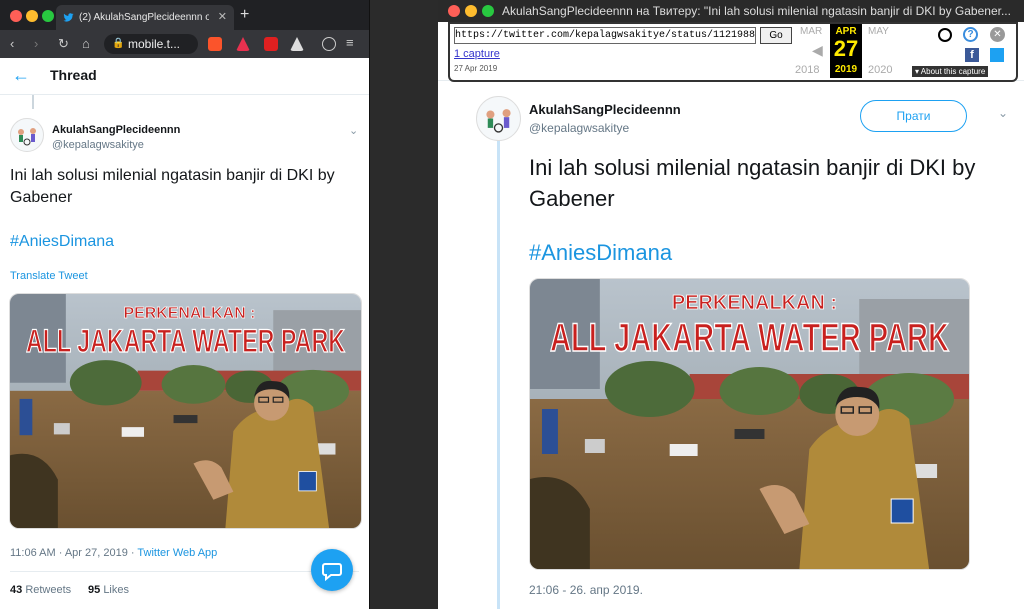  What do you see at coordinates (244, 15) in the screenshot?
I see `new-tab-button: +` at bounding box center [244, 15].